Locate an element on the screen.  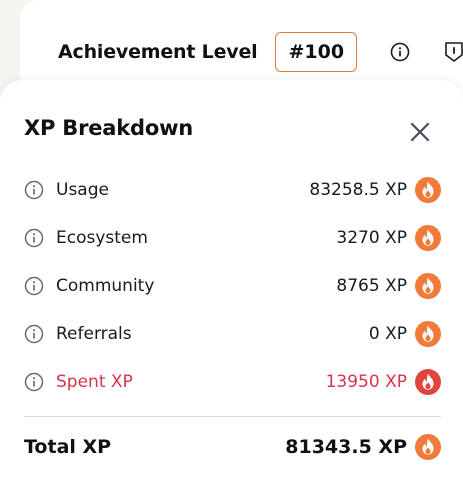
xp-row-value: 8765 XP is located at coordinates (371, 286).